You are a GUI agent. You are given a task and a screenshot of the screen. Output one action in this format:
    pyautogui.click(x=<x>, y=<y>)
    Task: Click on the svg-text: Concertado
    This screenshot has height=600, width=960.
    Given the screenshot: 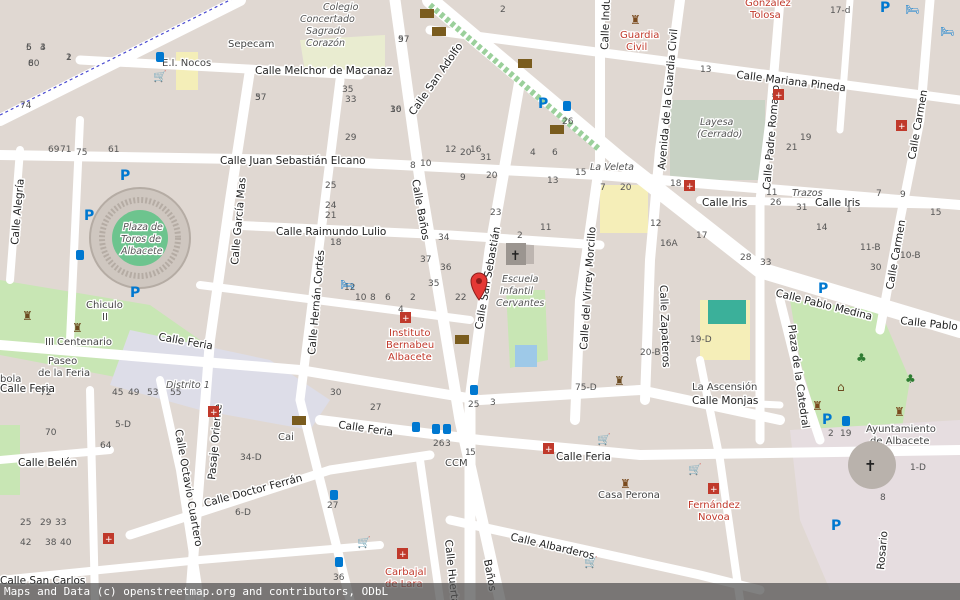 What is the action you would take?
    pyautogui.click(x=327, y=19)
    